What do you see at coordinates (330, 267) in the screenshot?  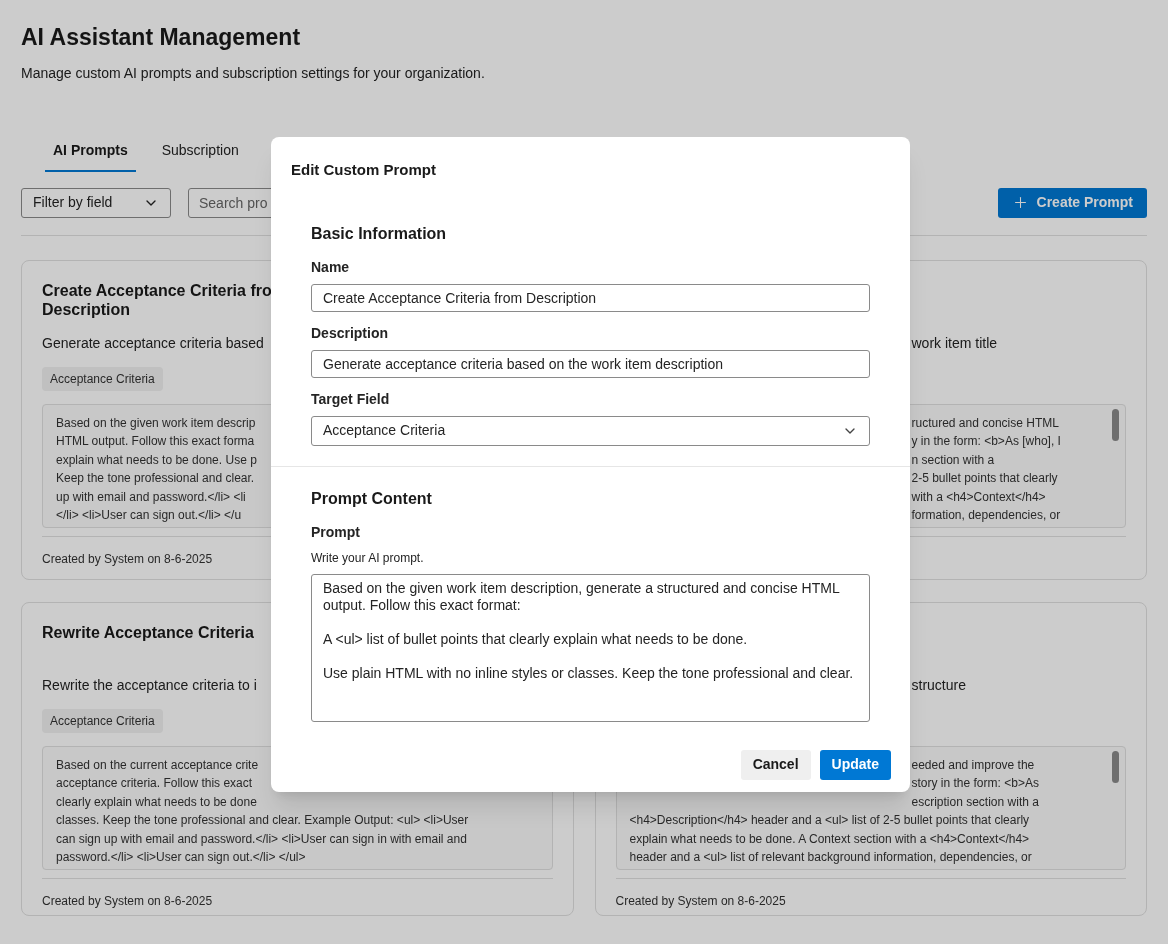 I see `field-label: Name` at bounding box center [330, 267].